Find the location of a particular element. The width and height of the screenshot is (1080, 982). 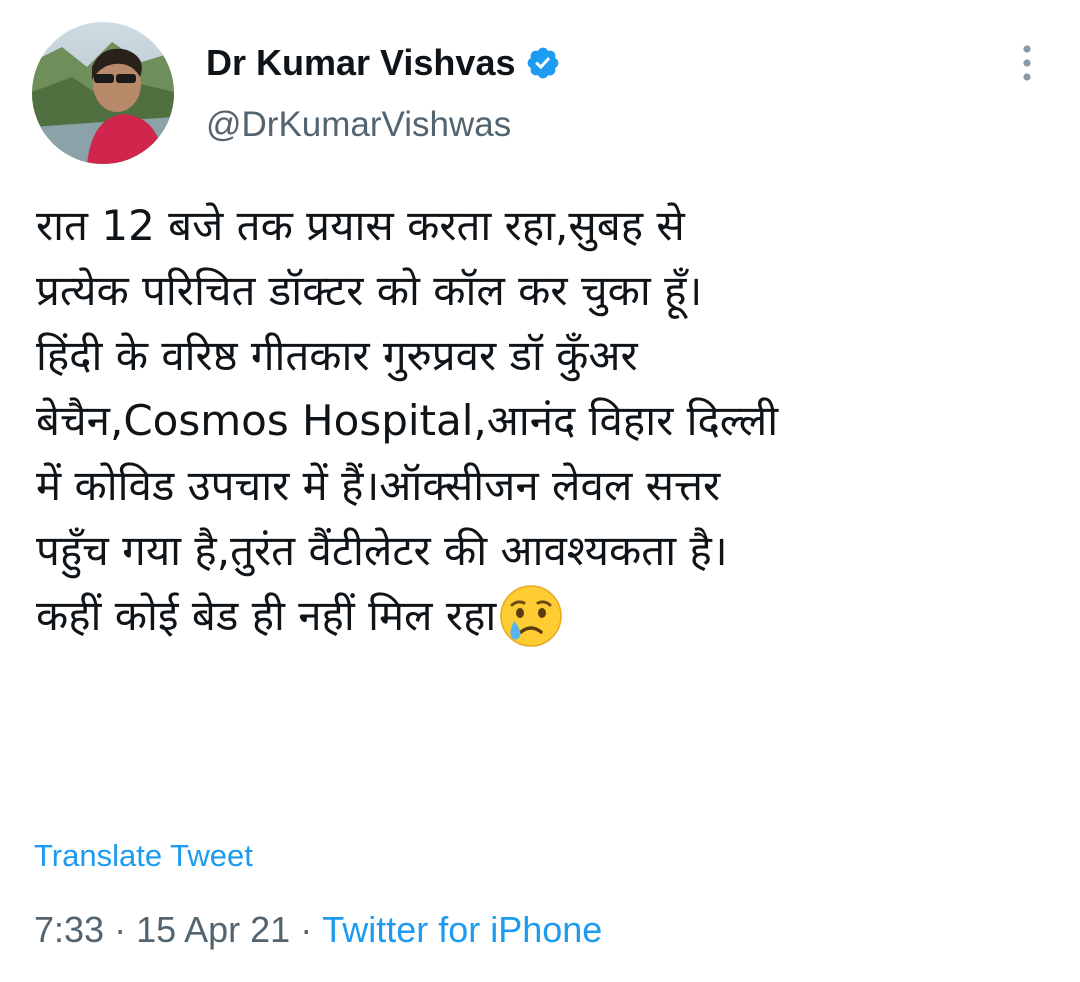

tweet-meta: 7:33 · 15 Apr 21 · Twitter for iPhone is located at coordinates (318, 930).